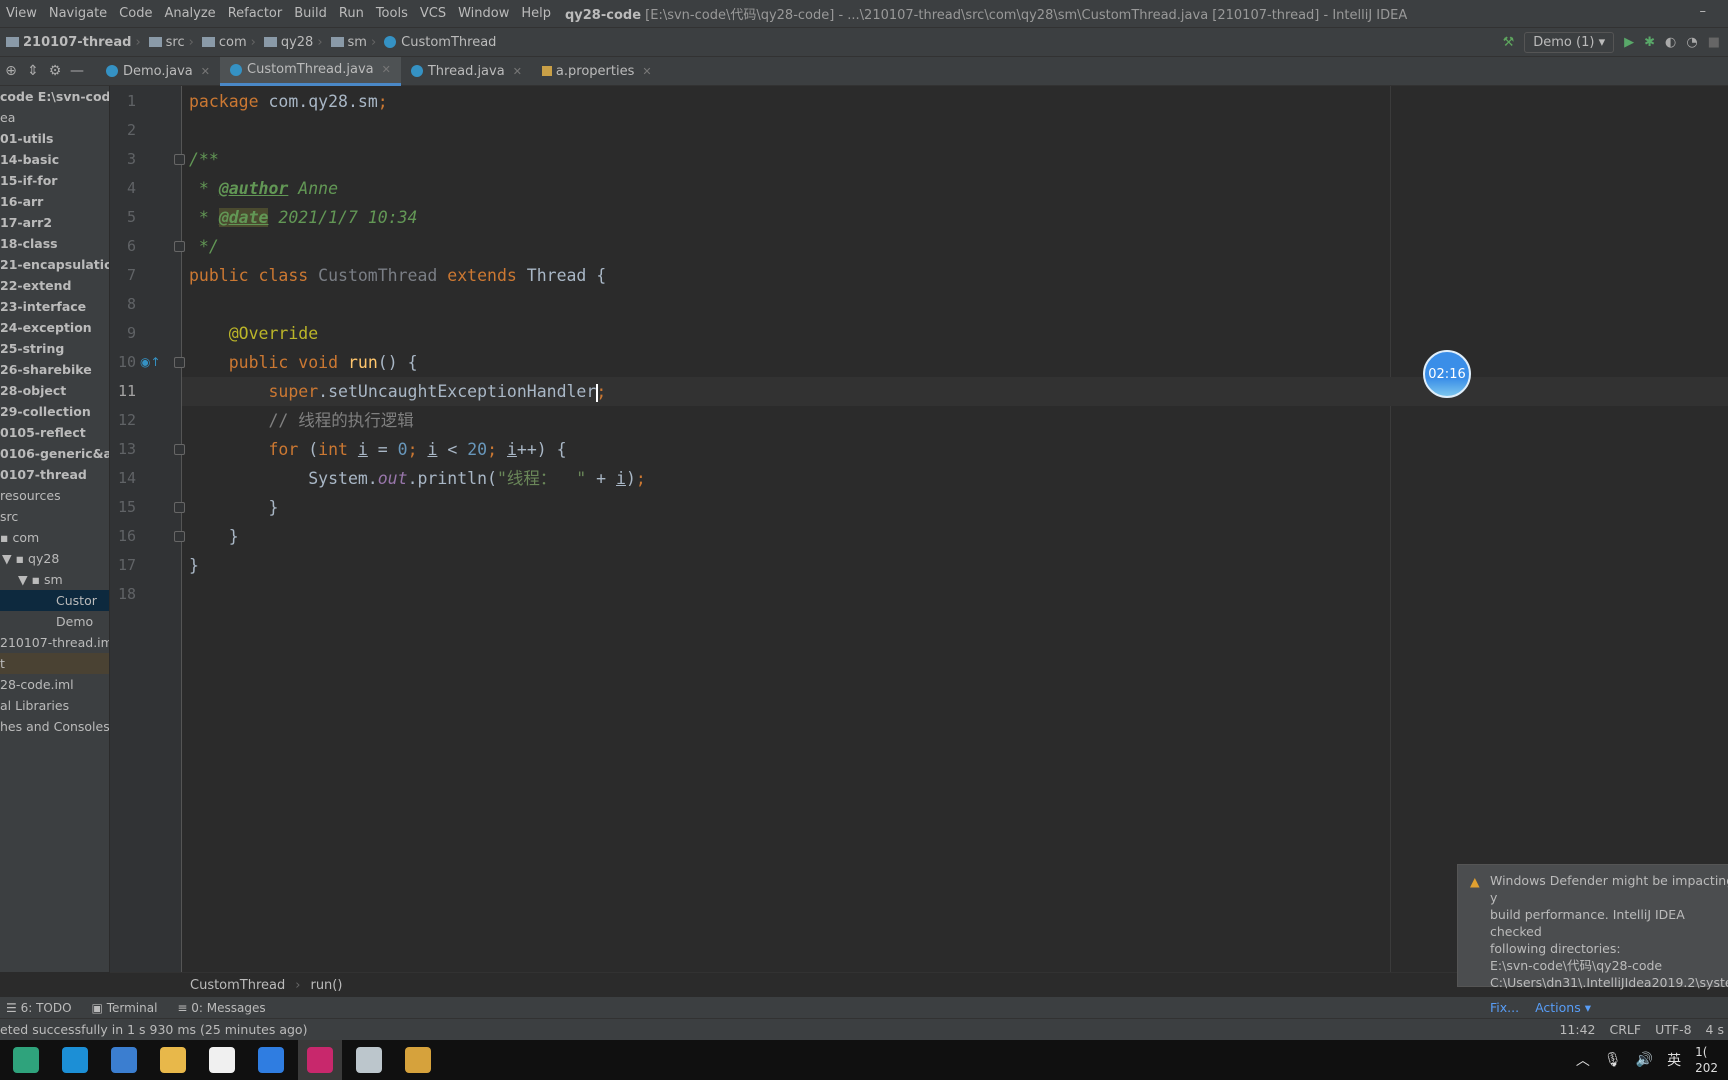 The width and height of the screenshot is (1728, 1080). I want to click on menu-window: Window, so click(483, 13).